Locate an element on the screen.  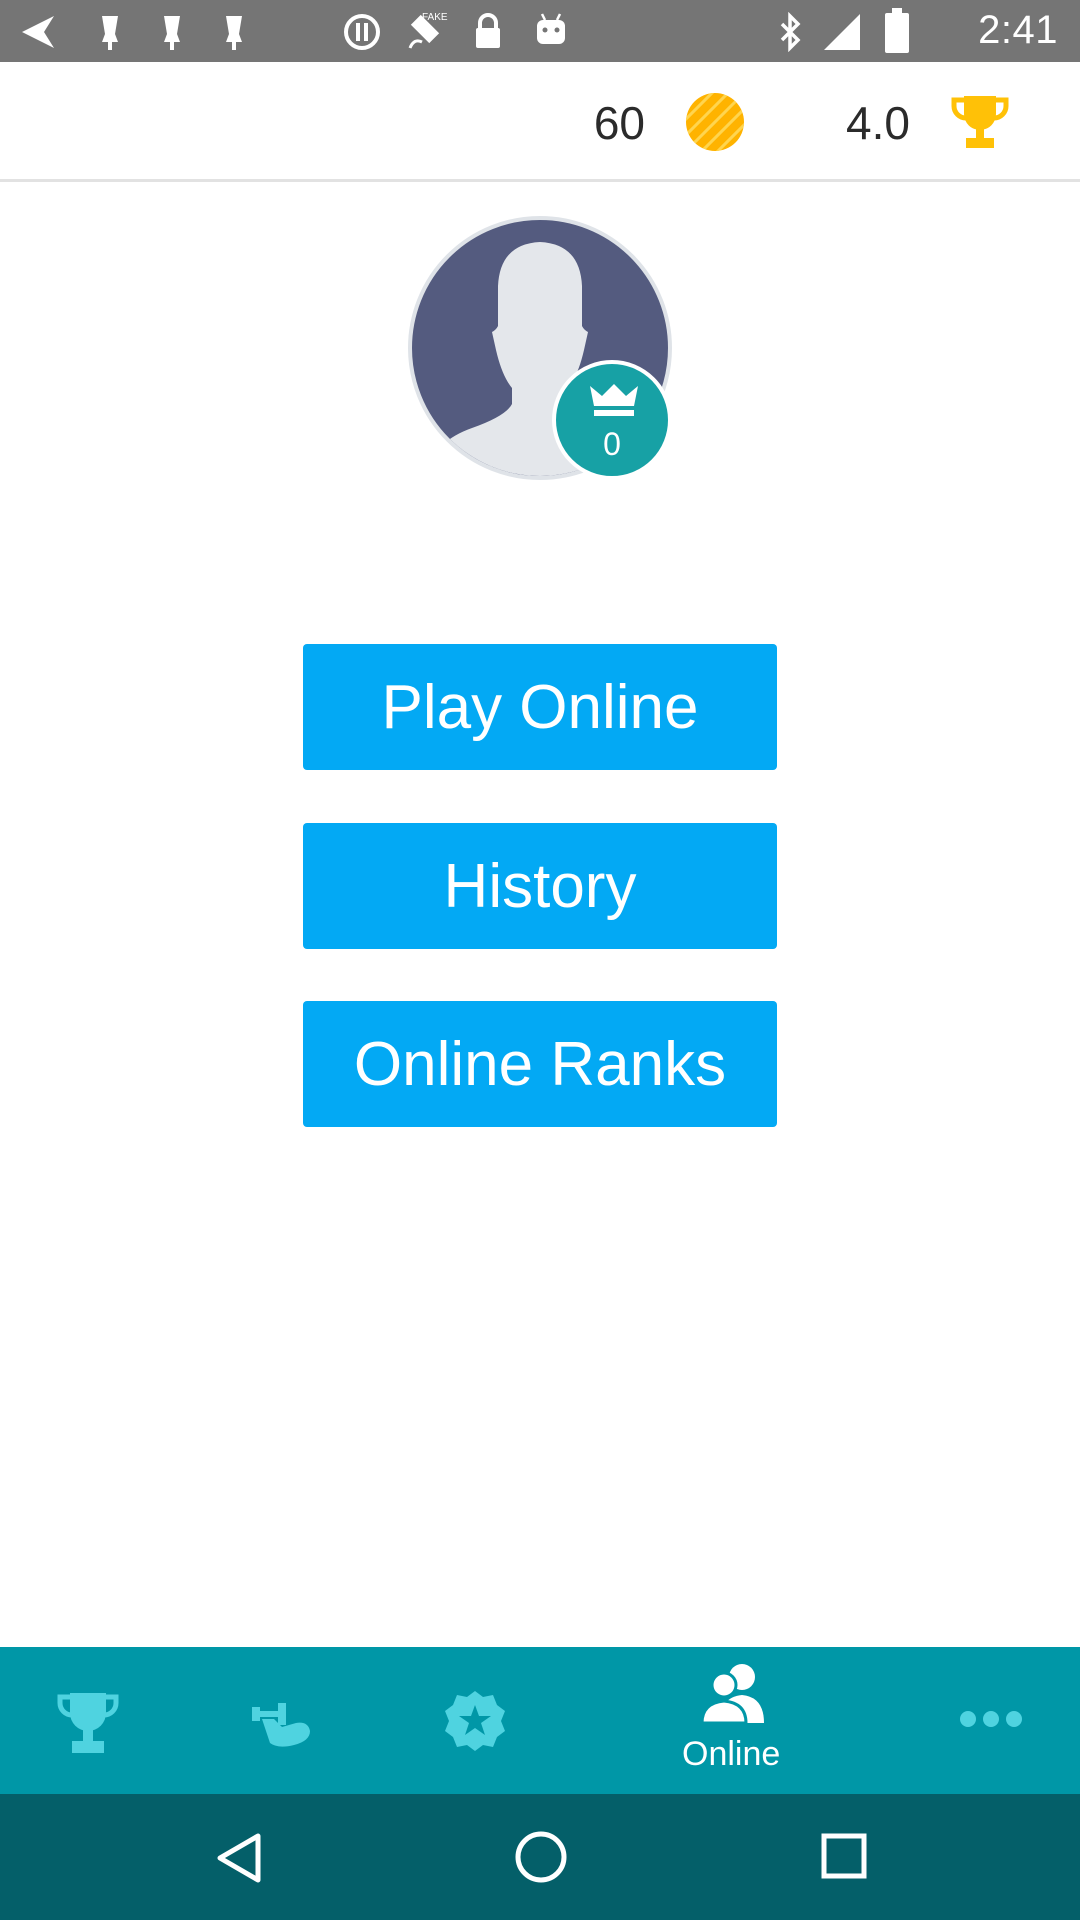
home-icon is located at coordinates (541, 1857).